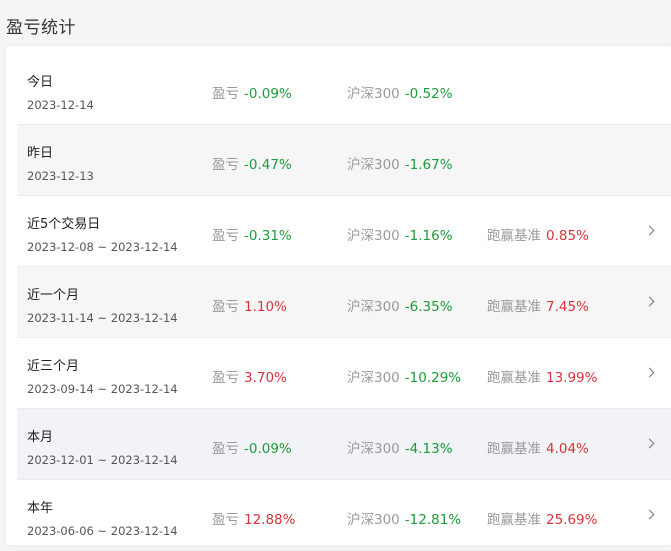 The image size is (671, 551). I want to click on excess-metric: 跑赢基准 25.69%, so click(542, 518).